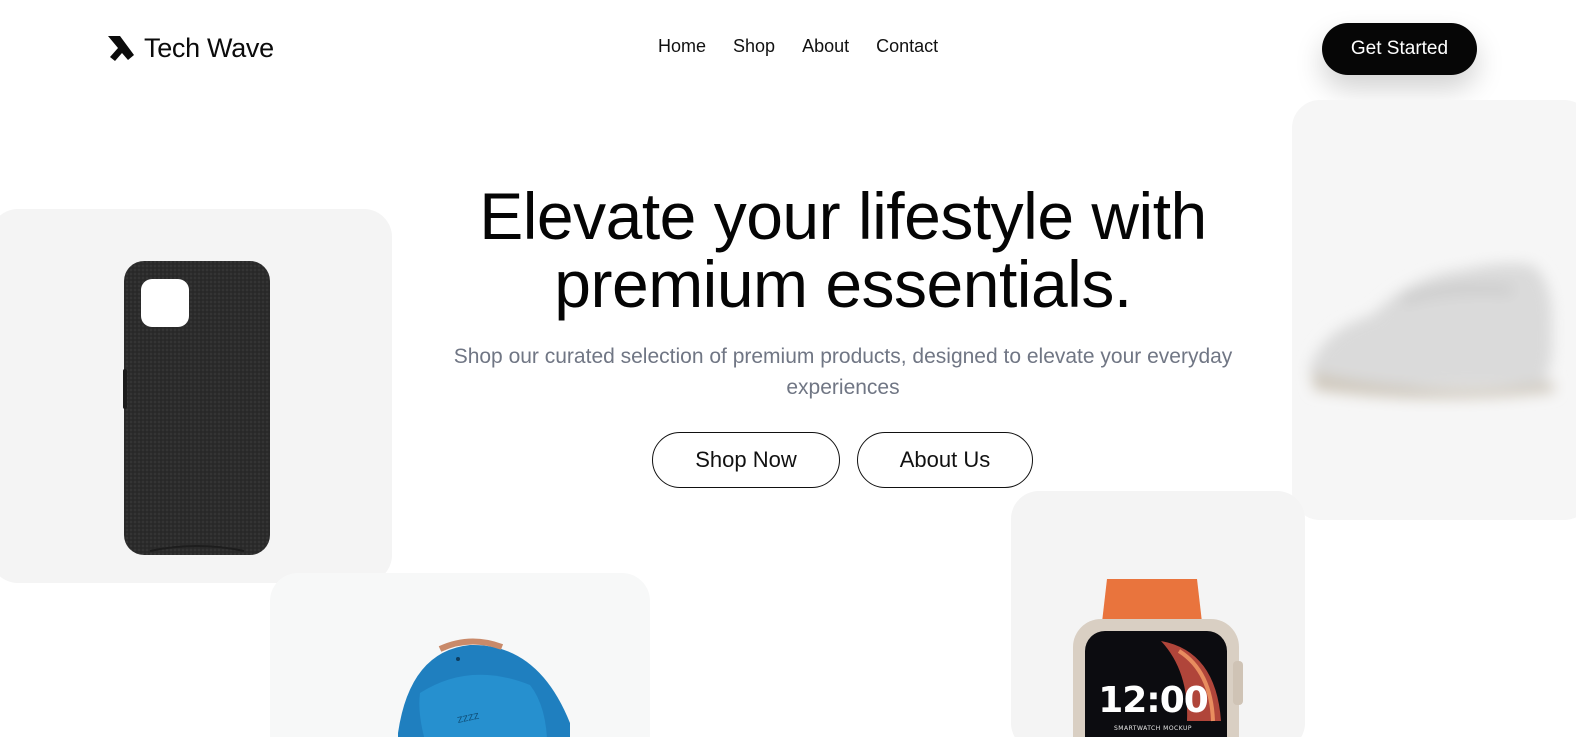 The height and width of the screenshot is (737, 1576). Describe the element at coordinates (754, 46) in the screenshot. I see `nav-item-shop: Shop` at that location.